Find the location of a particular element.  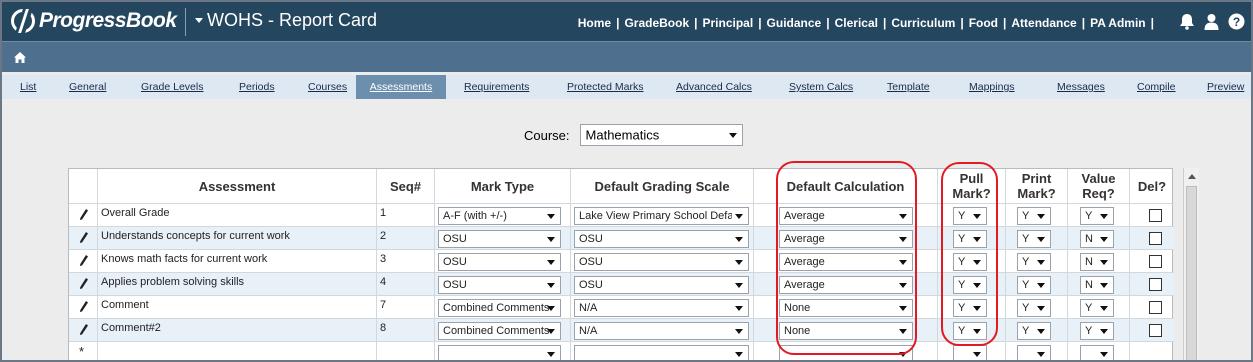

nav-food: Food is located at coordinates (983, 23).